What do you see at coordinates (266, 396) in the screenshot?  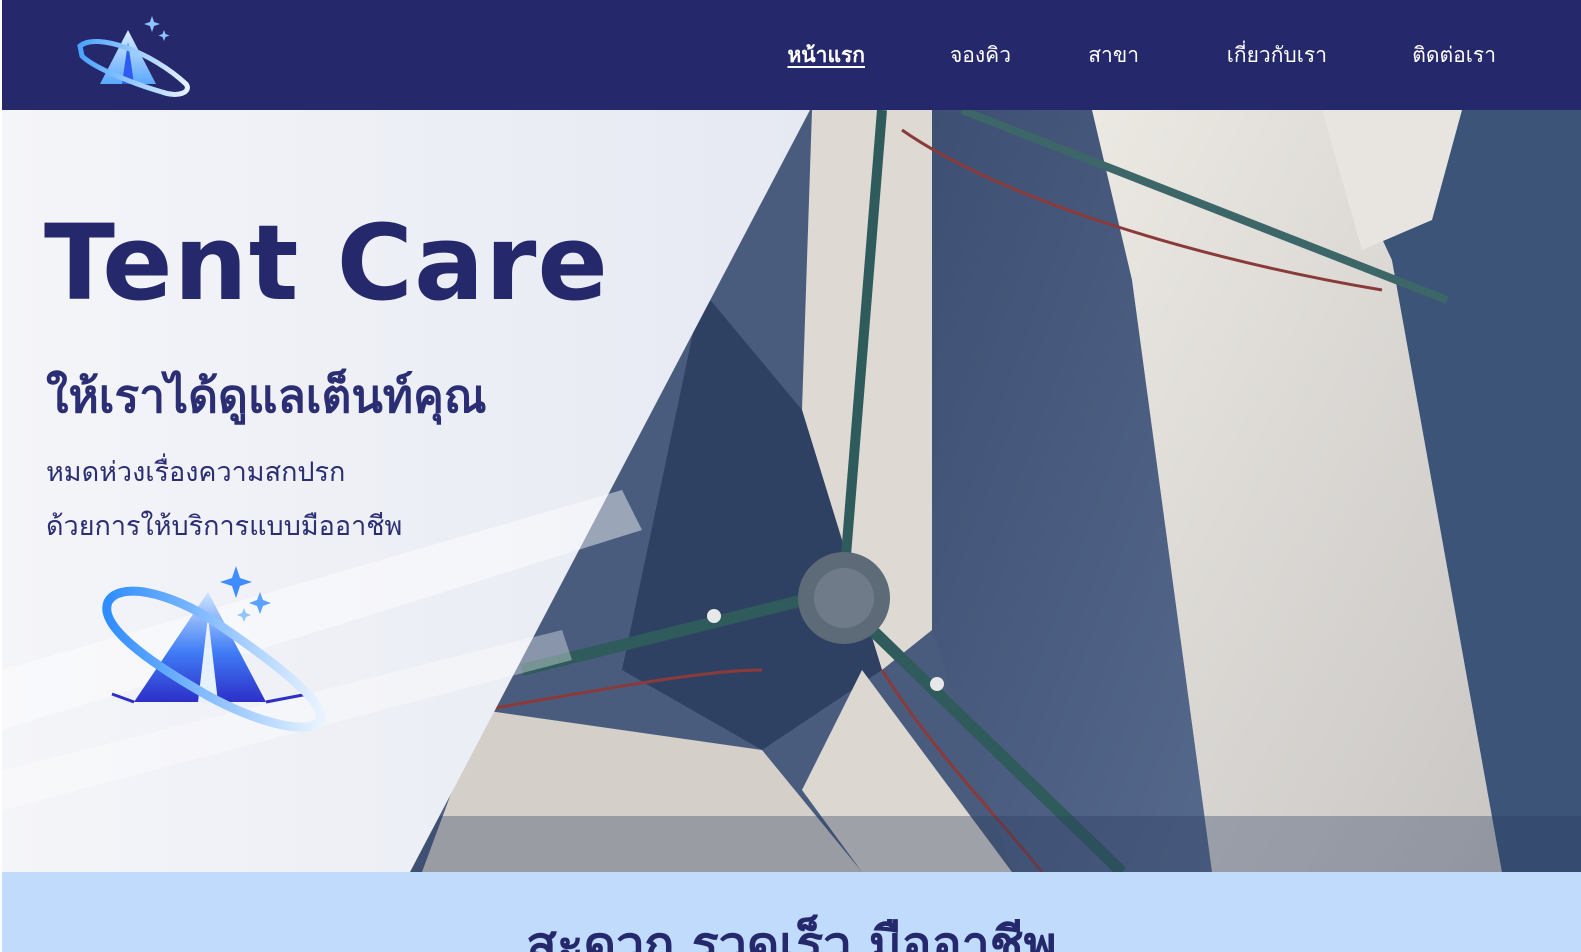 I see `hero-subtitle: ให้เราได้ดูแลเต็นท์คุณ` at bounding box center [266, 396].